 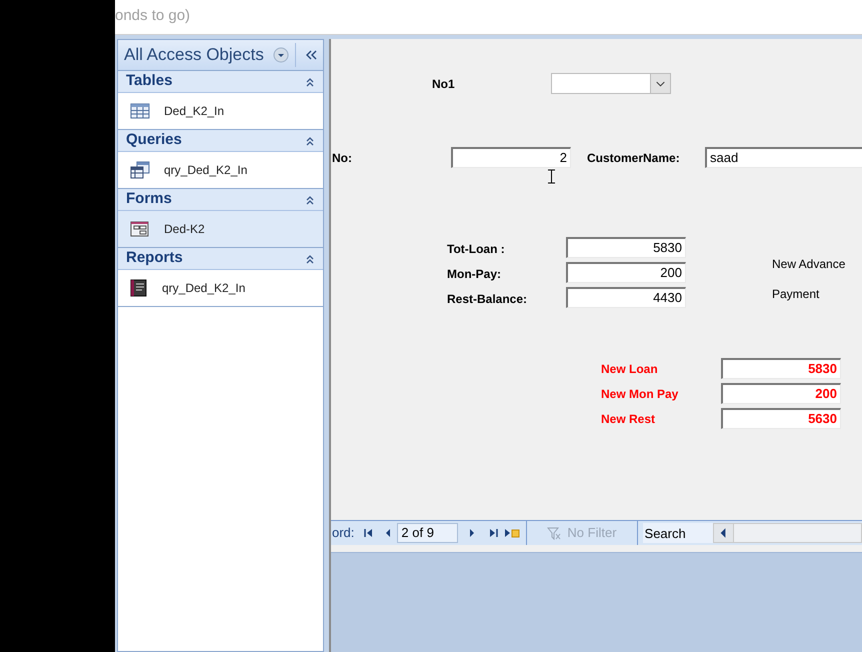 I want to click on record-position-field: 2 of 9, so click(x=427, y=533).